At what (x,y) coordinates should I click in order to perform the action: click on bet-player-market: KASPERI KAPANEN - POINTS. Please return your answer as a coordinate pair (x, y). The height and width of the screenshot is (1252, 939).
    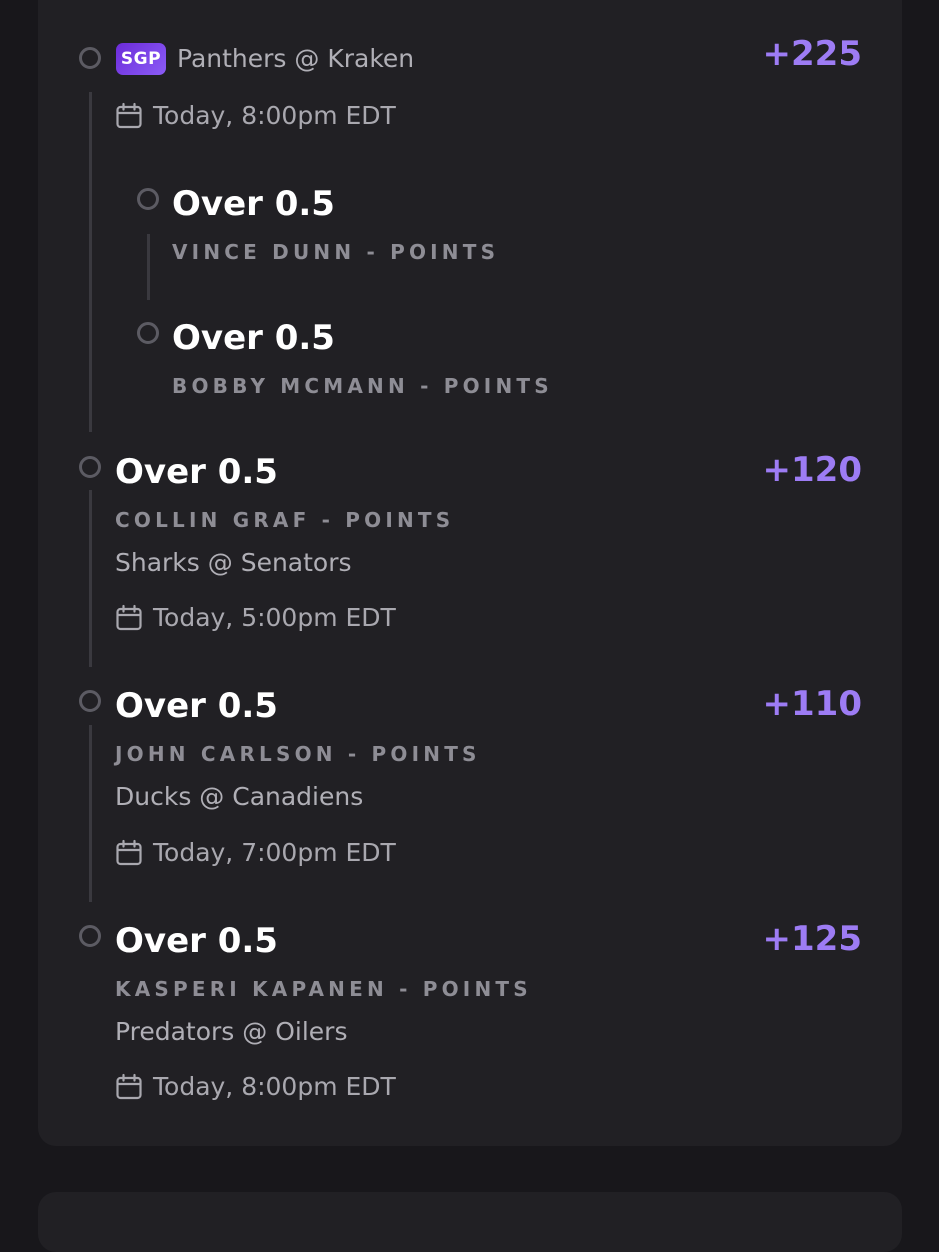
    Looking at the image, I should click on (323, 989).